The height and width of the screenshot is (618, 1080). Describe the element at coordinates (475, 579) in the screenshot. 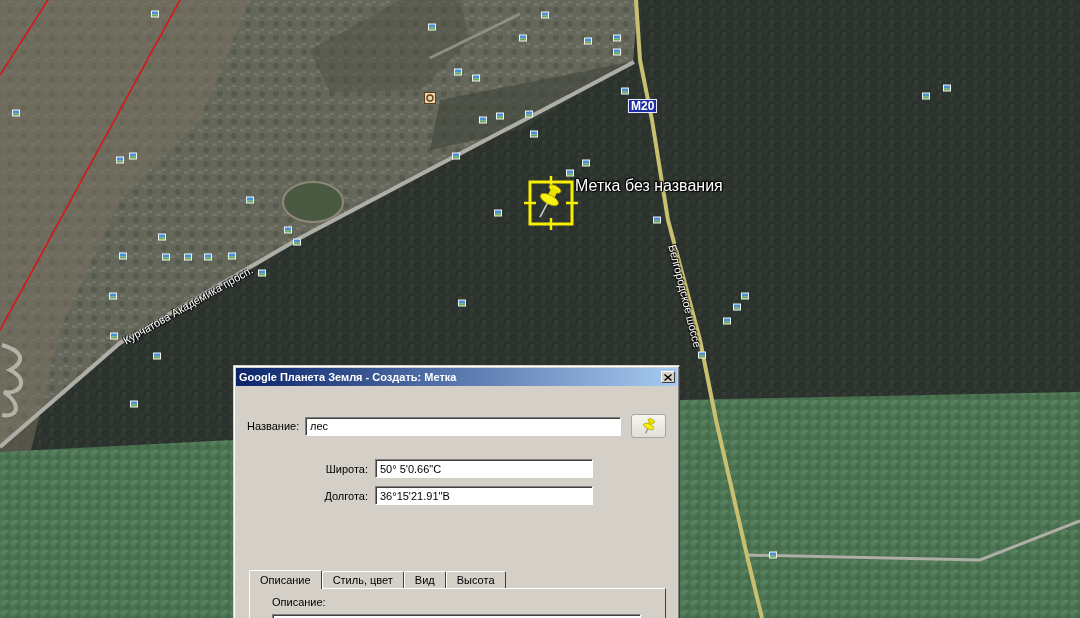

I see `tab: Высота` at that location.